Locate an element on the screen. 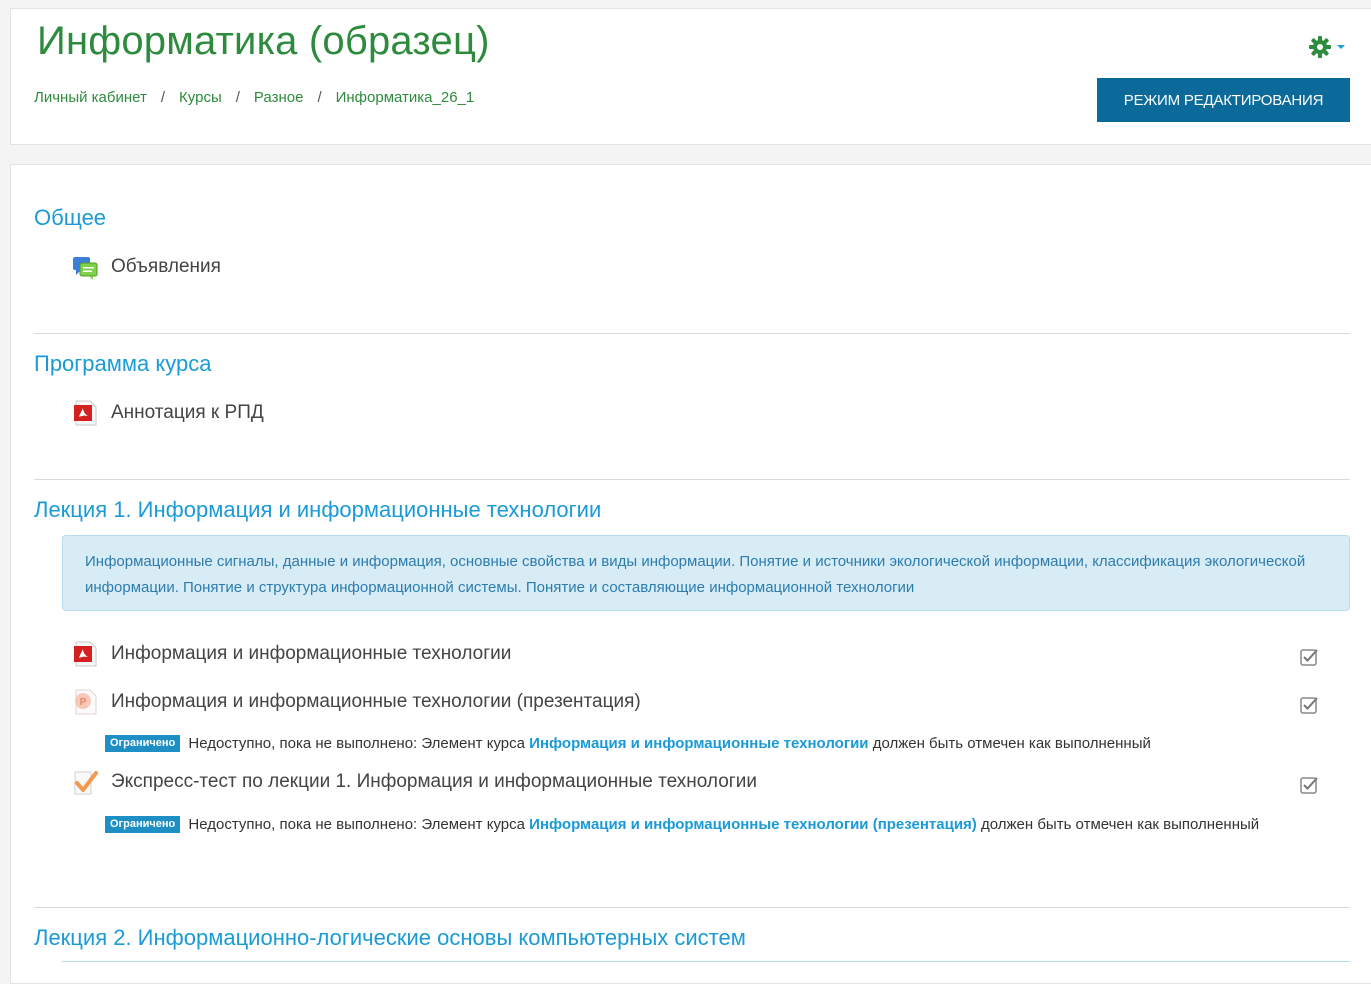 The image size is (1371, 984). settings-menu is located at coordinates (1327, 47).